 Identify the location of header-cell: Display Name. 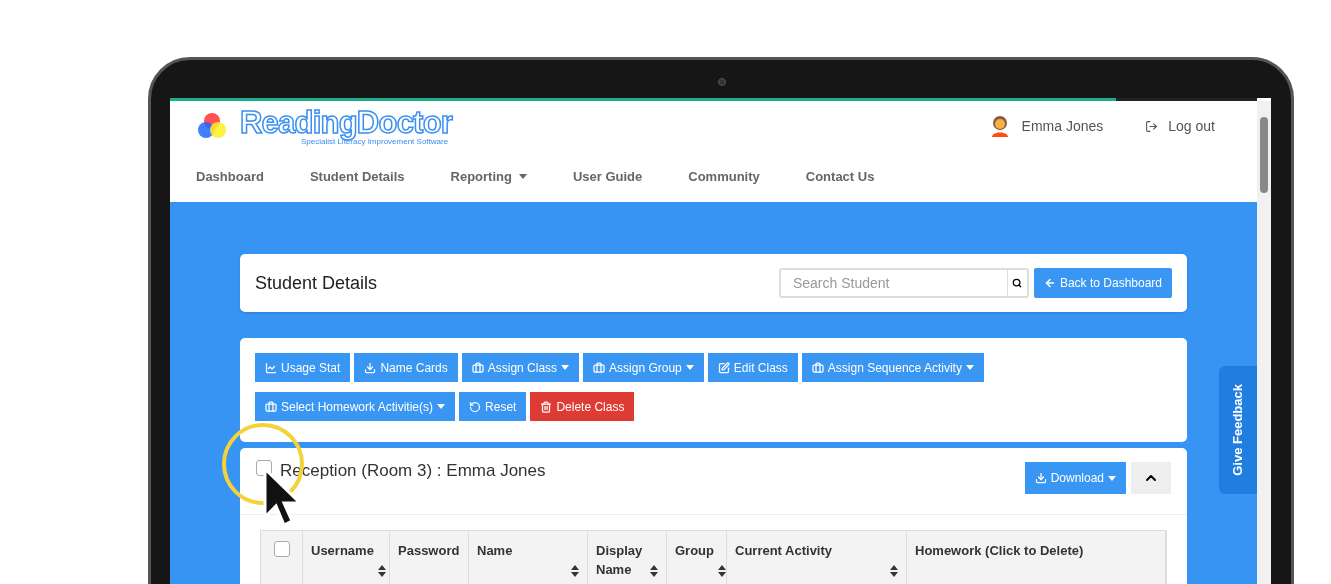
(627, 557).